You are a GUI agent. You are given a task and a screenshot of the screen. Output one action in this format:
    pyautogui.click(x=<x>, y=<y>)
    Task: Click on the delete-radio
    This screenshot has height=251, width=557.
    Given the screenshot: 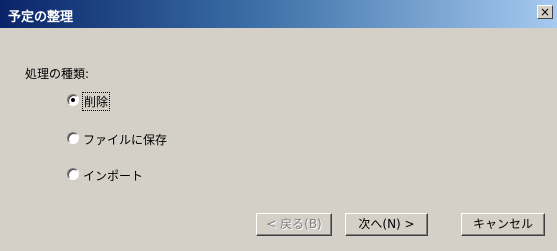 What is the action you would take?
    pyautogui.click(x=73, y=100)
    